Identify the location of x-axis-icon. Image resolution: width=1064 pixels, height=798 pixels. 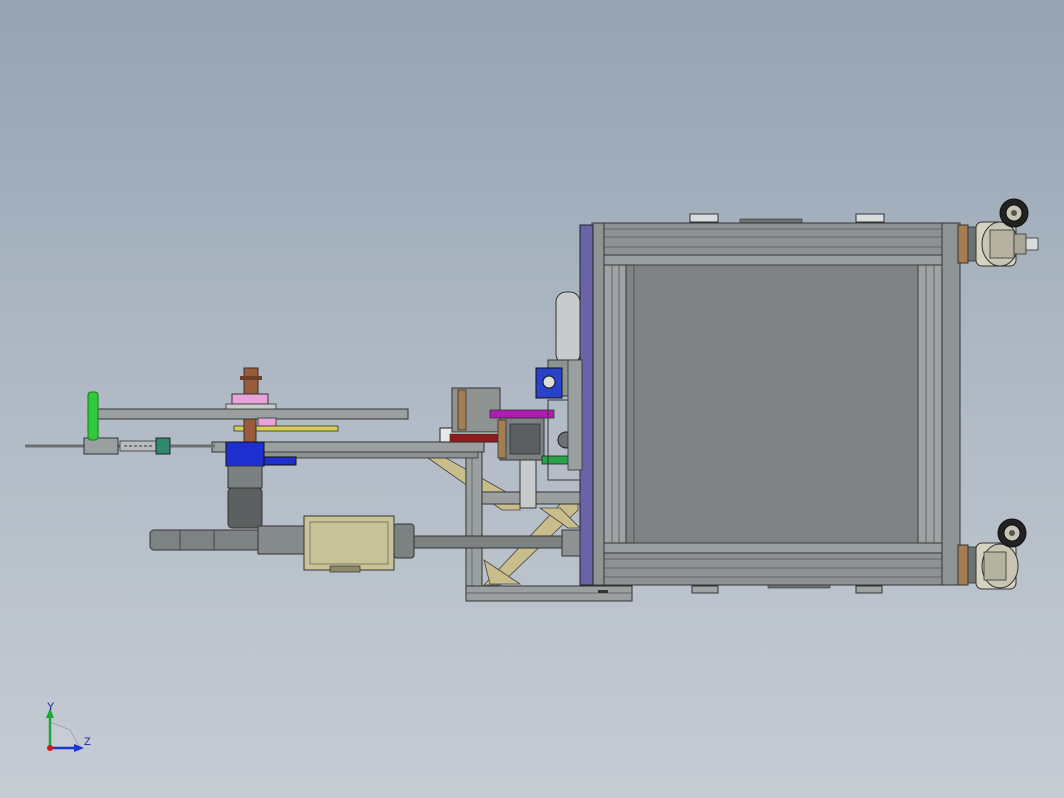
(50, 748).